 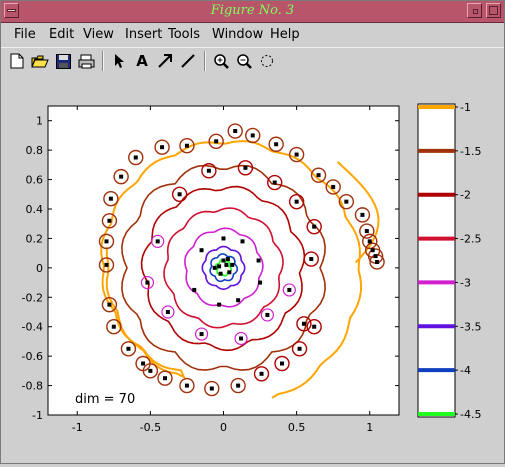 I want to click on menu-bar: File Edit View Insert Tools Window Help, so click(x=252, y=34).